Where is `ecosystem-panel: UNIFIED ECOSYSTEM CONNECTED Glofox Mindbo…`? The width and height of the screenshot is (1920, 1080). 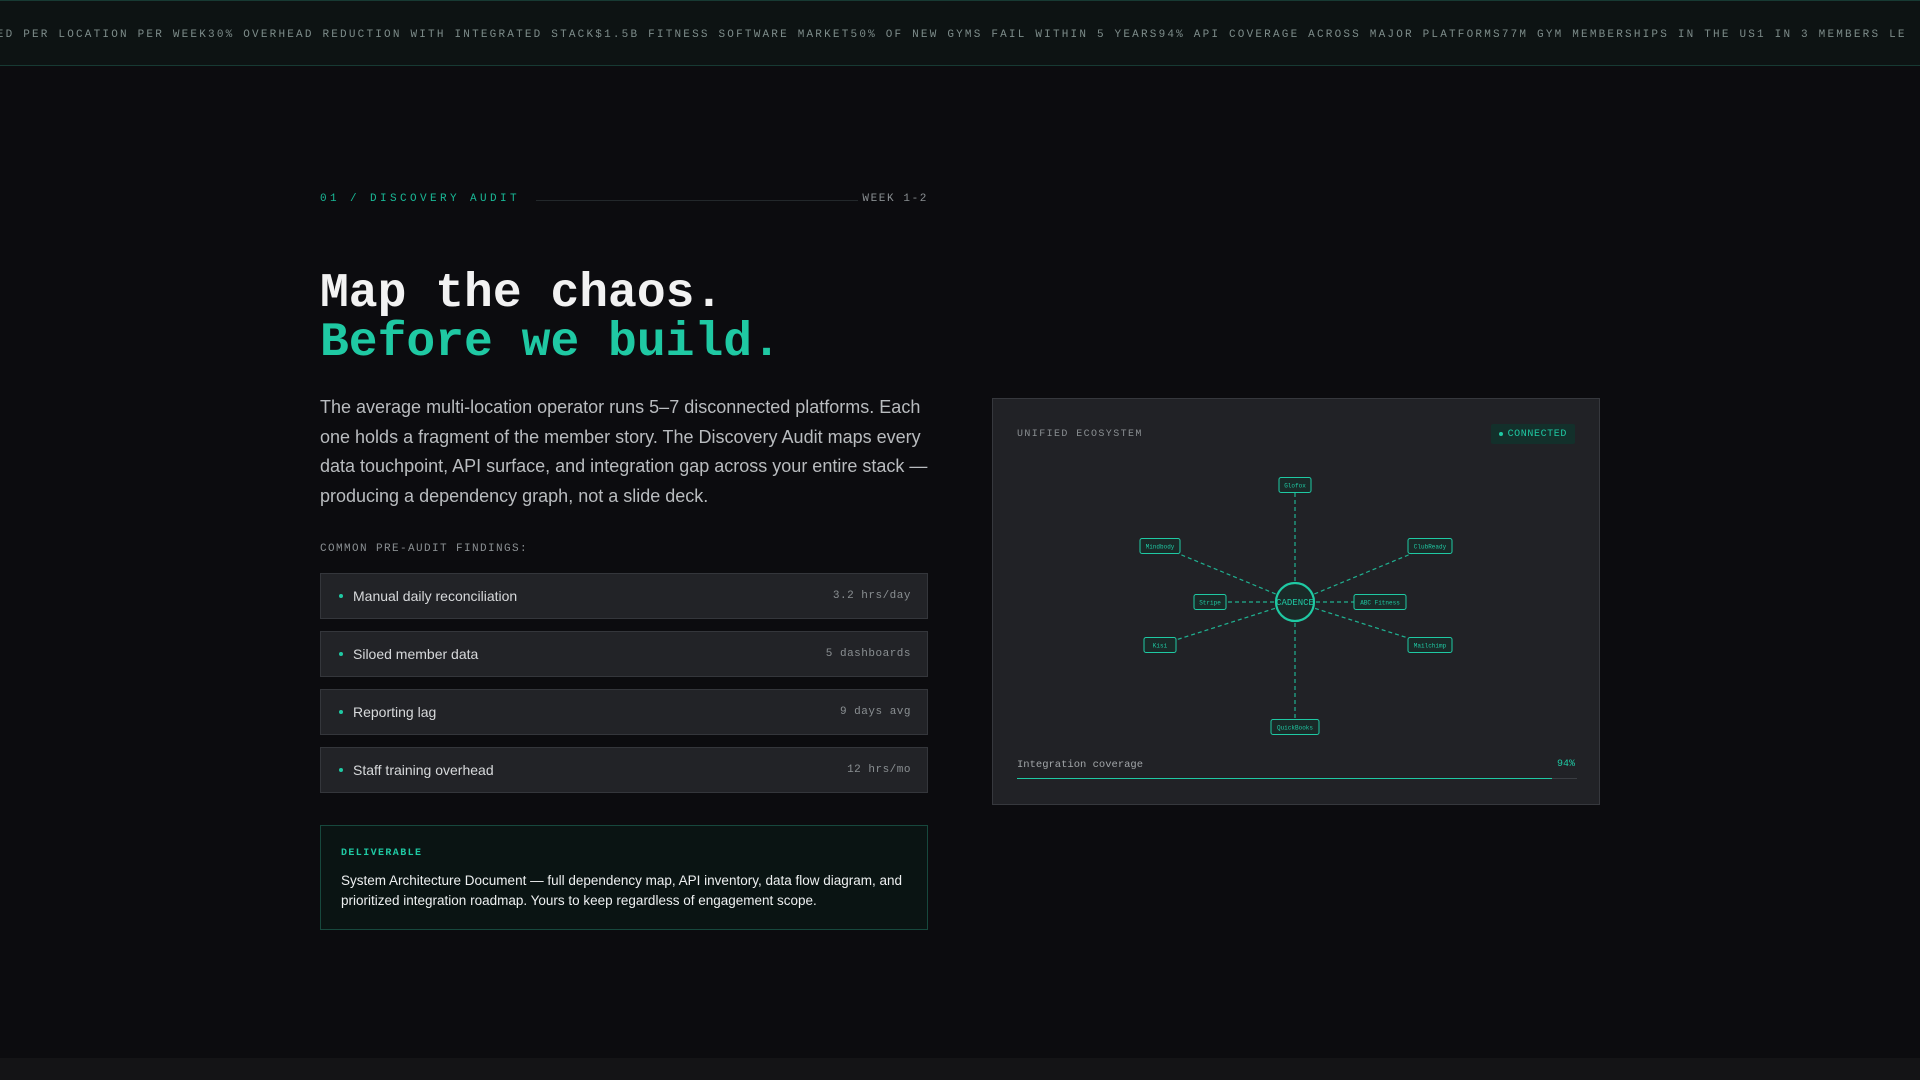
ecosystem-panel: UNIFIED ECOSYSTEM CONNECTED Glofox Mindbo… is located at coordinates (1296, 601).